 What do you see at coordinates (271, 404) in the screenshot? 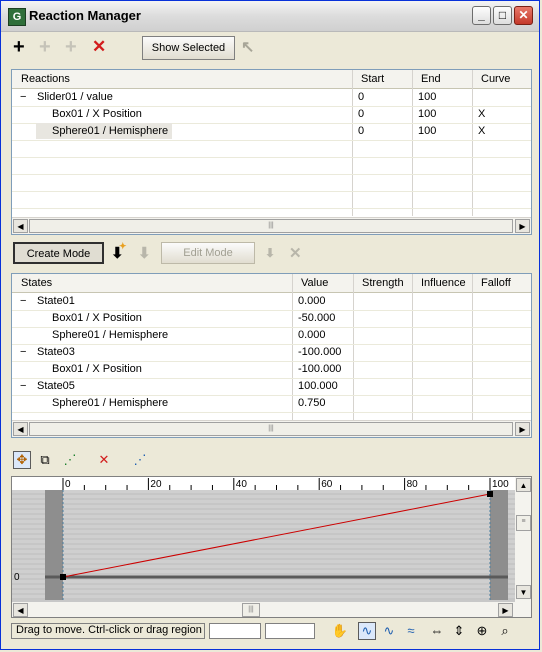
I see `table-row: Sphere01 / Hemisphere 0.750` at bounding box center [271, 404].